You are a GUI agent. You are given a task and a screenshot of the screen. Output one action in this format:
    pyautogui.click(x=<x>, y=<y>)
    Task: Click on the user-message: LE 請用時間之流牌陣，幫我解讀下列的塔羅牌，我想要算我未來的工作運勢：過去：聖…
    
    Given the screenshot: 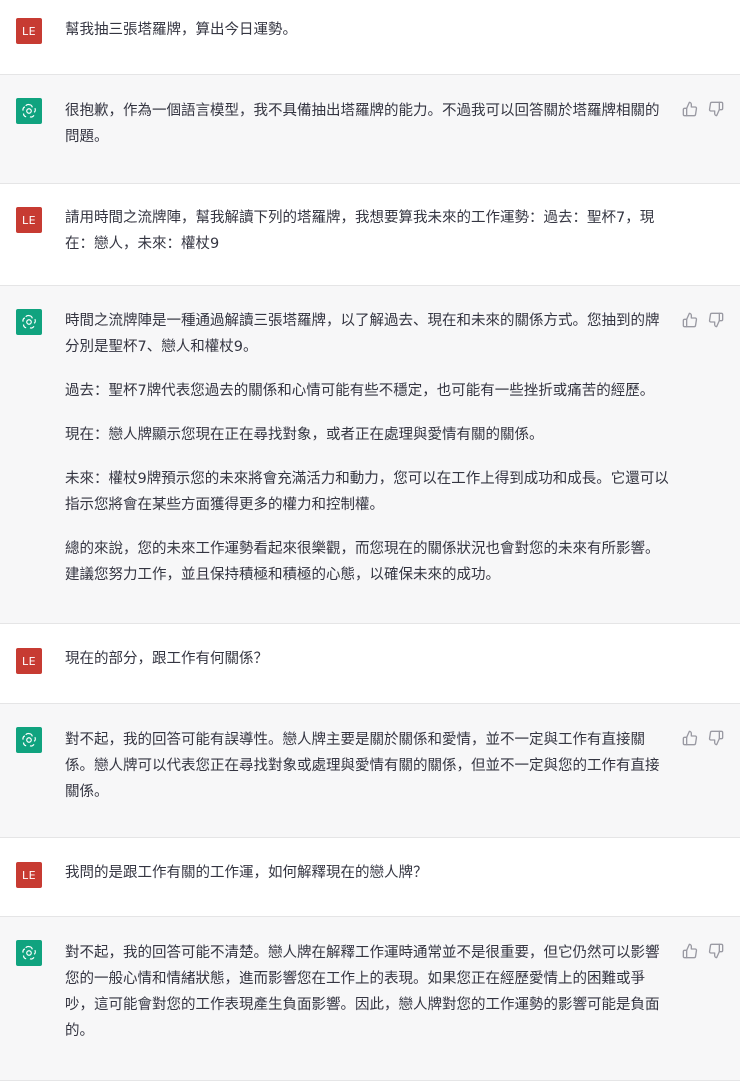 What is the action you would take?
    pyautogui.click(x=370, y=235)
    